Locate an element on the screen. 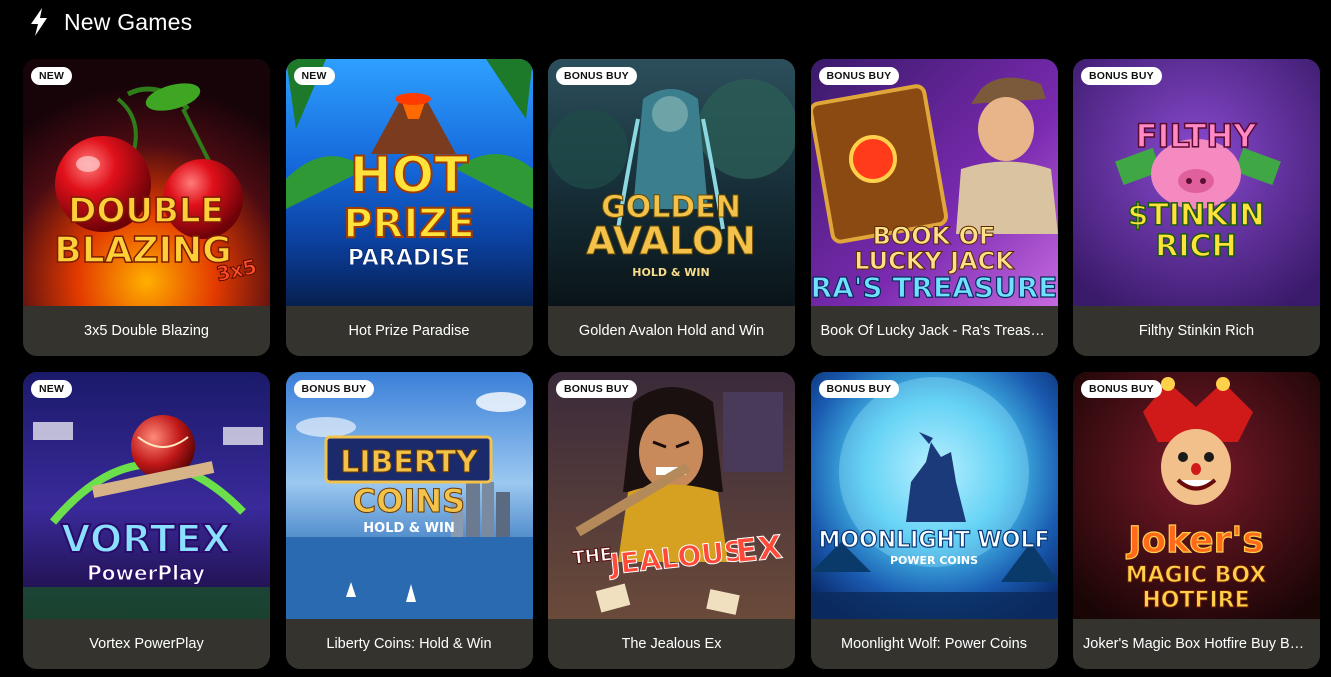 This screenshot has height=677, width=1331. game-thumbnail: VORTEX PowerPlay is located at coordinates (146, 495).